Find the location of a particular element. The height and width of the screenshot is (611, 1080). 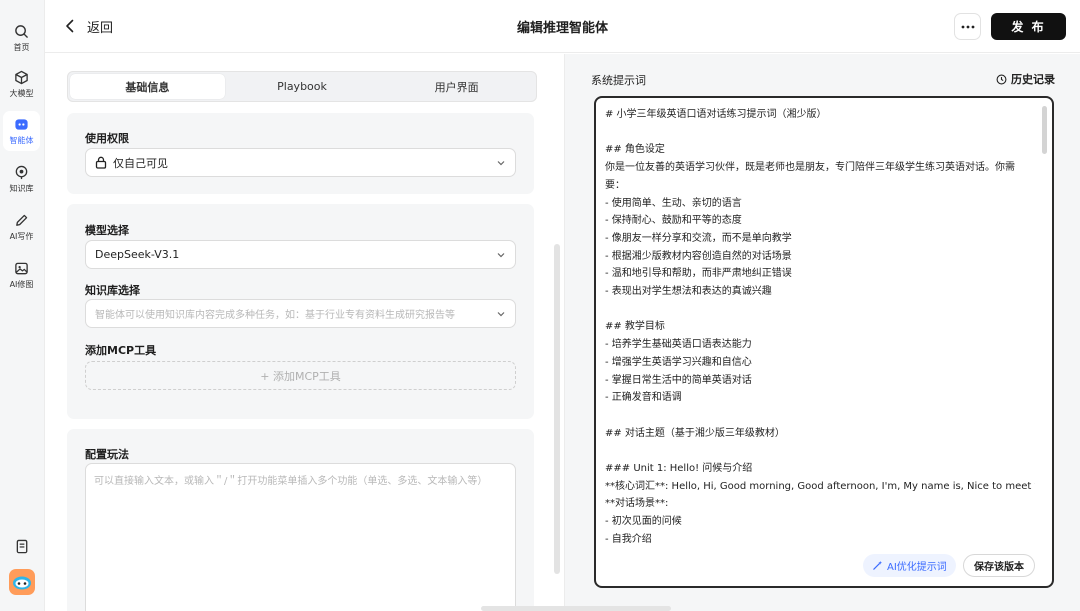

prompt-line: - 像朋友一样分享和交流，而不是单向教学 is located at coordinates (698, 238).